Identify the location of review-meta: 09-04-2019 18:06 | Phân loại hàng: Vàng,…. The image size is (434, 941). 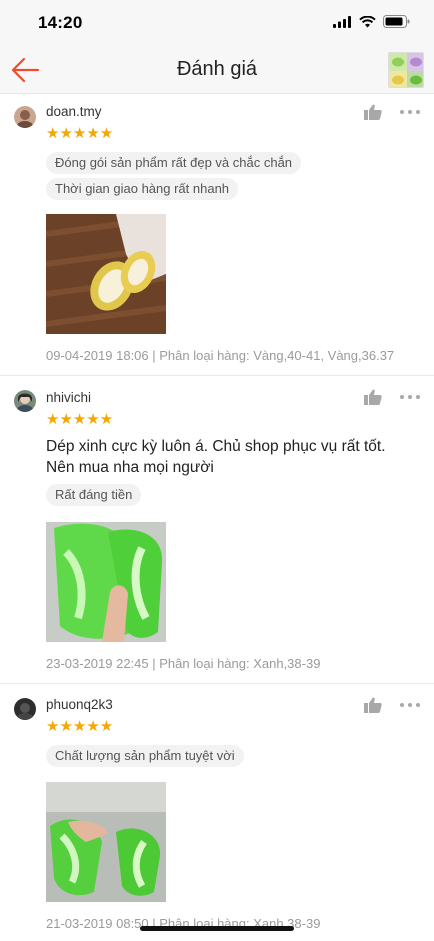
(220, 355).